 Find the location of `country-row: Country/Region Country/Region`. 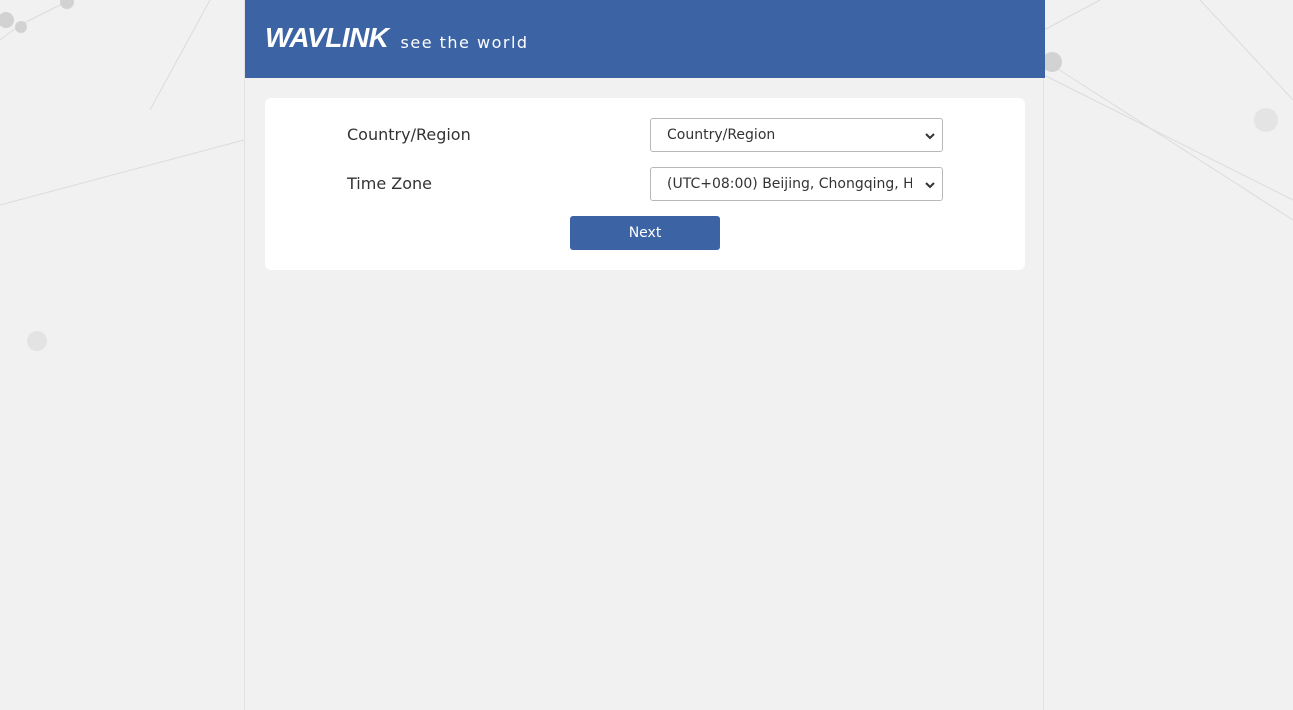

country-row: Country/Region Country/Region is located at coordinates (645, 135).